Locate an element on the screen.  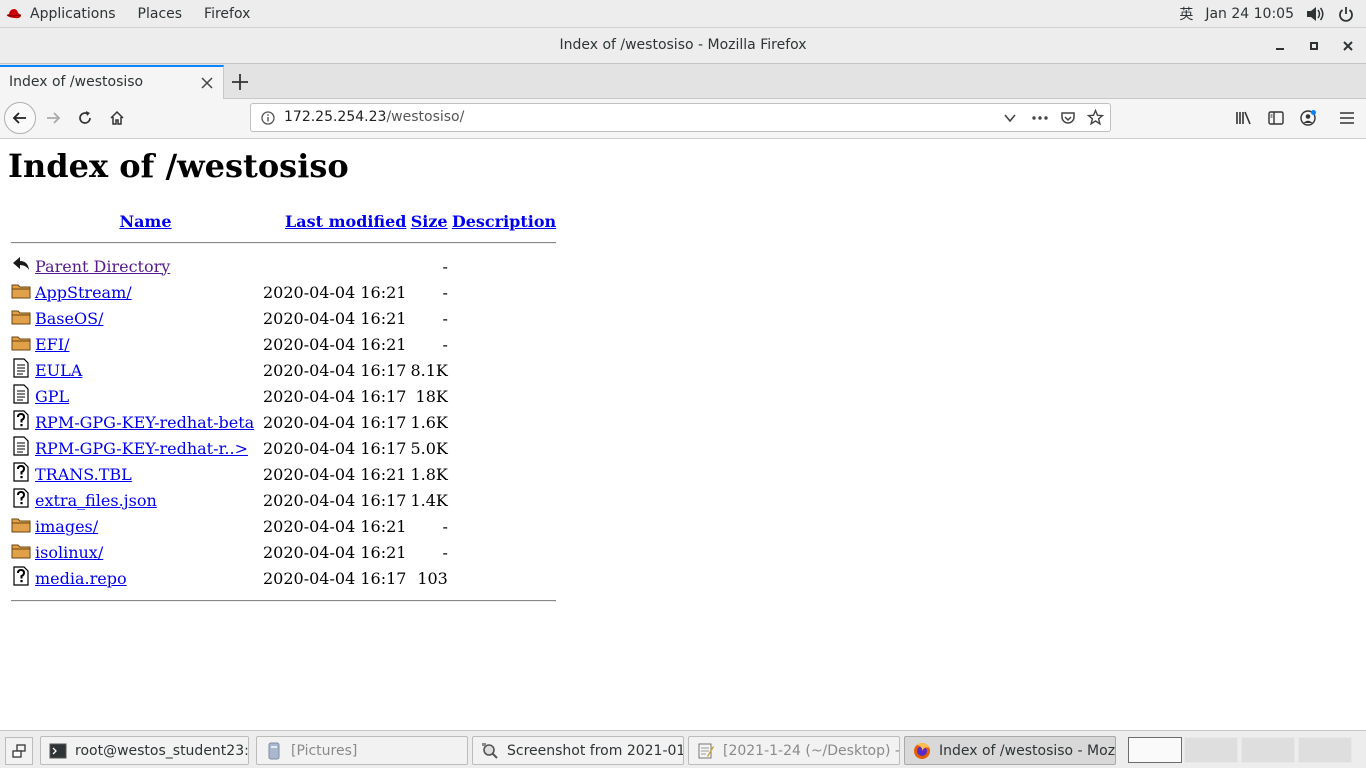
file-link: EULA is located at coordinates (58, 370).